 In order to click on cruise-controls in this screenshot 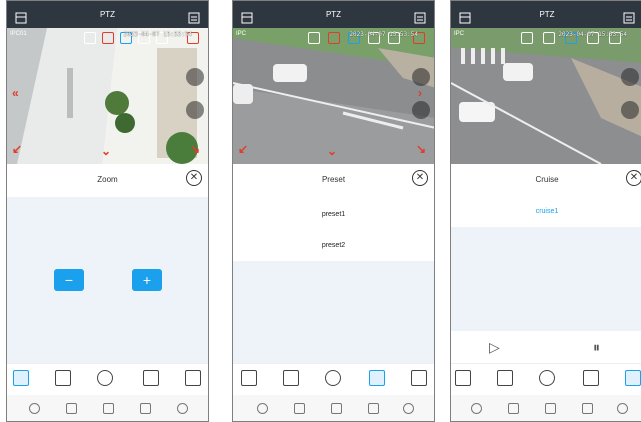, I will do `click(546, 347)`.